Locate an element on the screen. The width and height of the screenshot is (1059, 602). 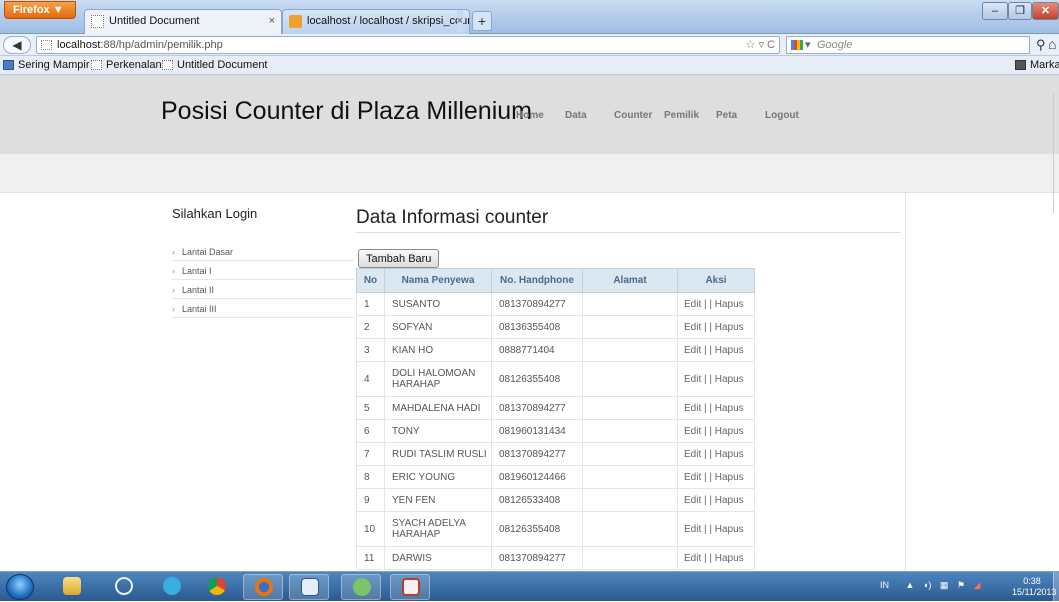
cell-nama-penyewa: SOFYAN is located at coordinates (438, 327).